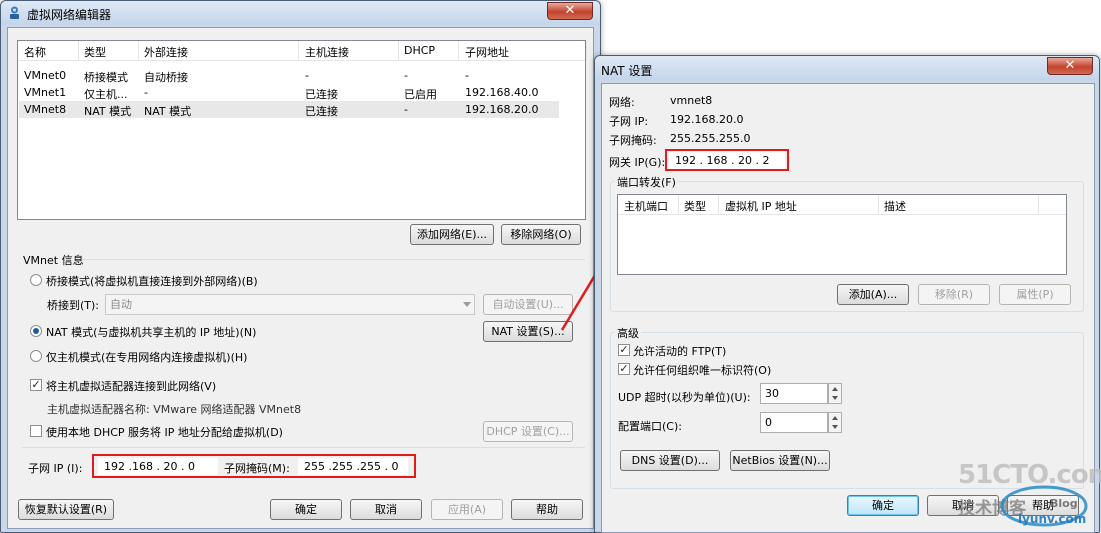 This screenshot has height=533, width=1101. Describe the element at coordinates (1052, 519) in the screenshot. I see `watermark-iyunv: iyunv.com` at that location.